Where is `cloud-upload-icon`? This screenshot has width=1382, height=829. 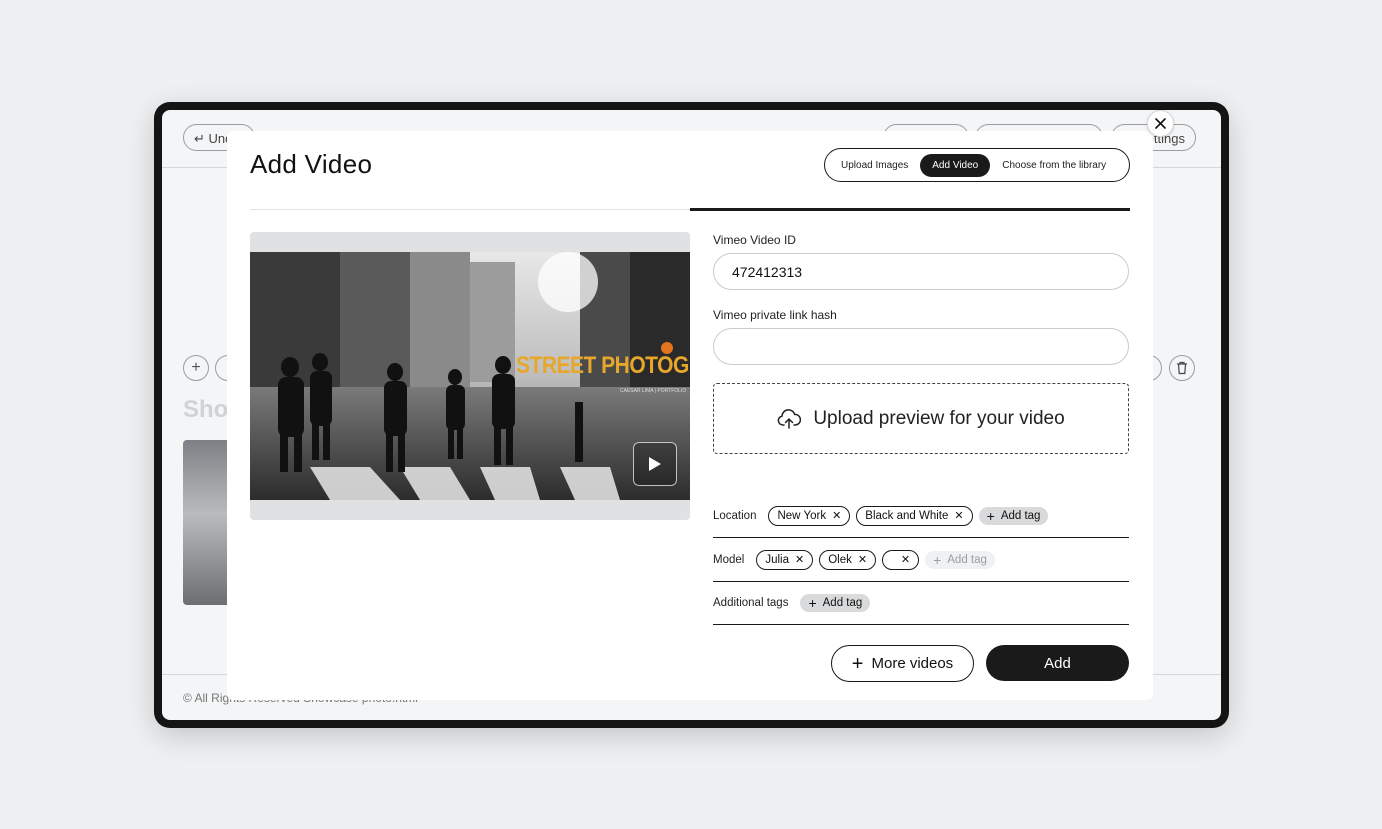
cloud-upload-icon is located at coordinates (789, 418).